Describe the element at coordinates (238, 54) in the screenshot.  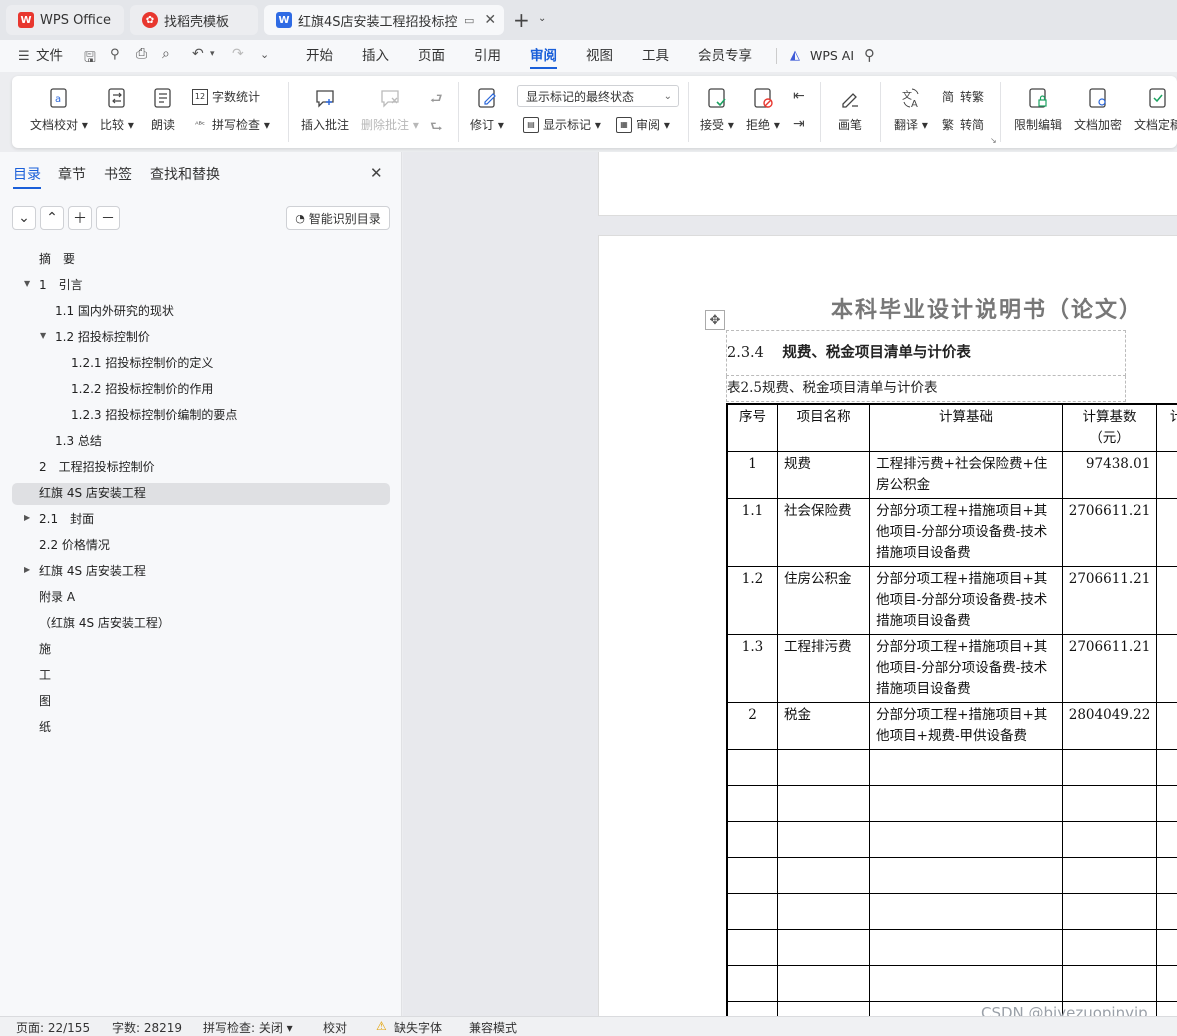
I see `redo-icon: ↷` at that location.